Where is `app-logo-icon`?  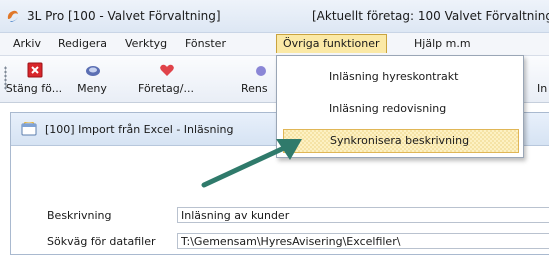
app-logo-icon is located at coordinates (12, 16).